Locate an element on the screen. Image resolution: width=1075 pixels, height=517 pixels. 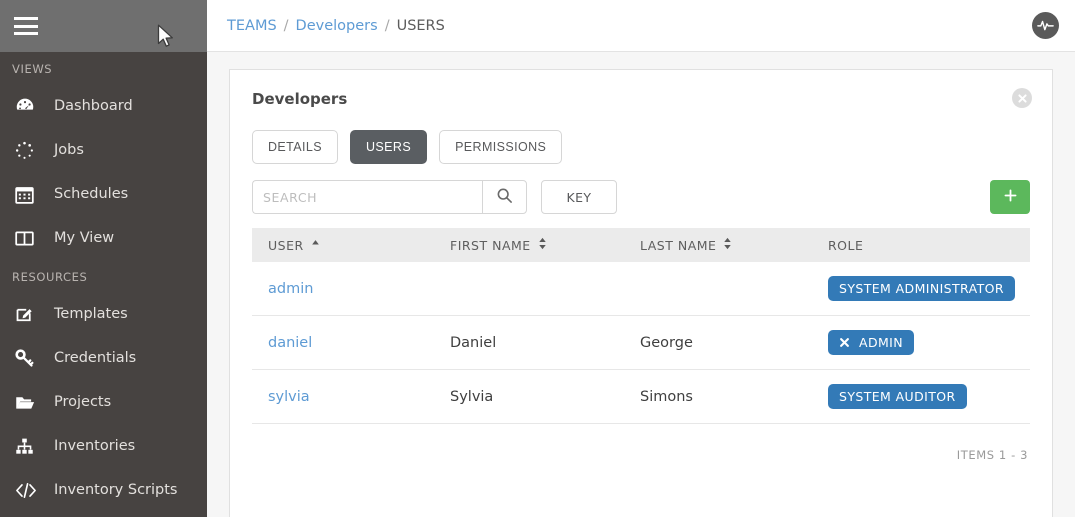
cell-last-name: Simons is located at coordinates (734, 396).